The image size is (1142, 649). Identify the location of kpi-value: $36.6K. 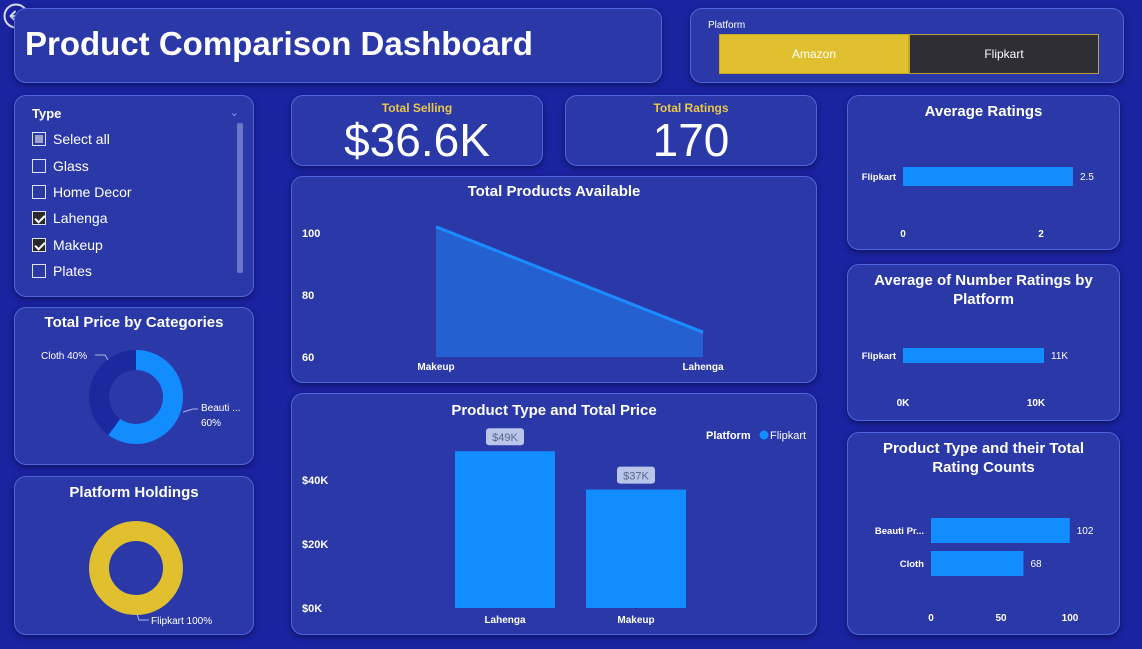
(417, 140).